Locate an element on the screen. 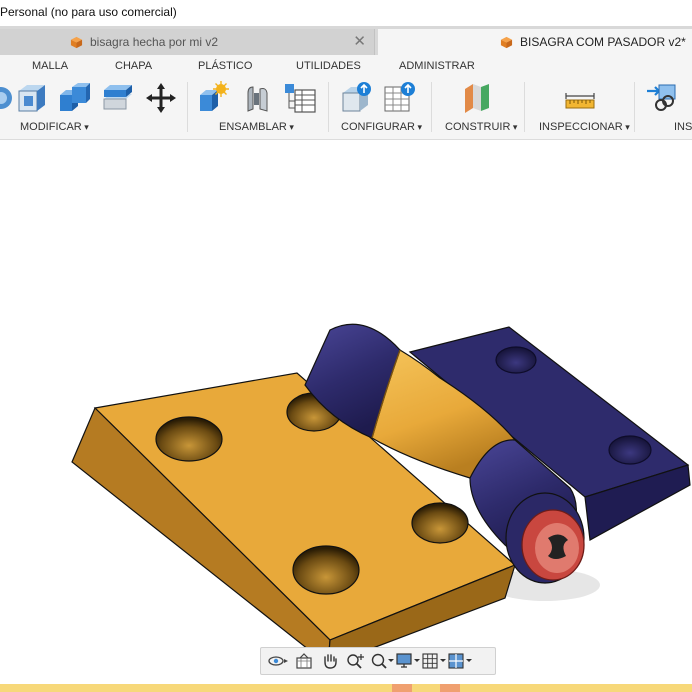 This screenshot has height=692, width=692. navigation-toolbar is located at coordinates (378, 661).